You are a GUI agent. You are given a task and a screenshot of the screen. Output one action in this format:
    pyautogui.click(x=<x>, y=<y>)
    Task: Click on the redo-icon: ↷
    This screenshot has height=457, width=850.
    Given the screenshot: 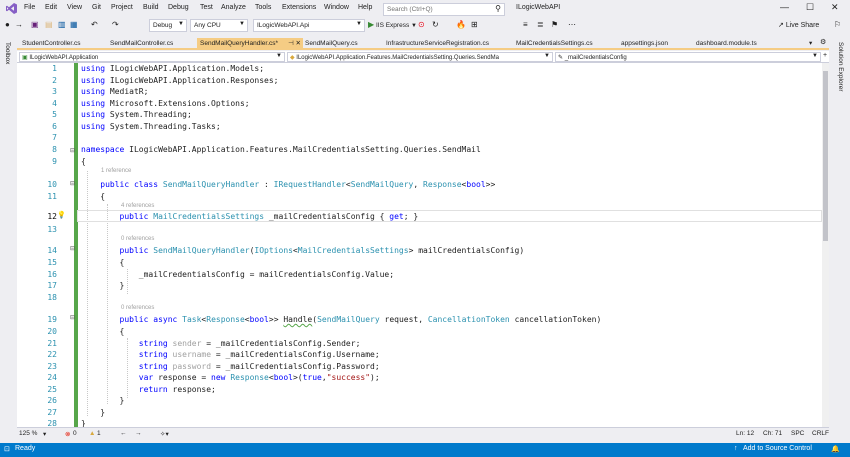 What is the action you would take?
    pyautogui.click(x=115, y=24)
    